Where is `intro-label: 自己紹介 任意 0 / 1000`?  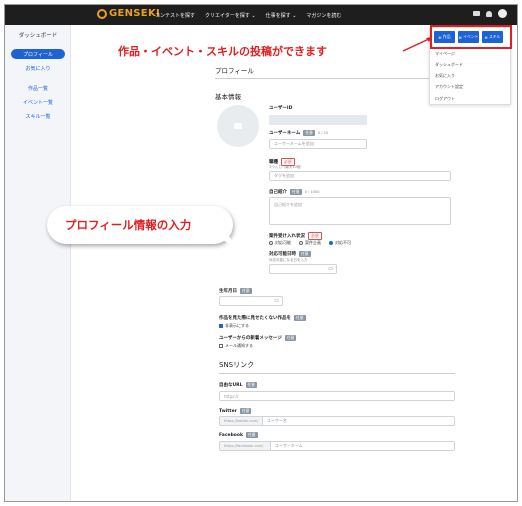
intro-label: 自己紹介 任意 0 / 1000 is located at coordinates (294, 192).